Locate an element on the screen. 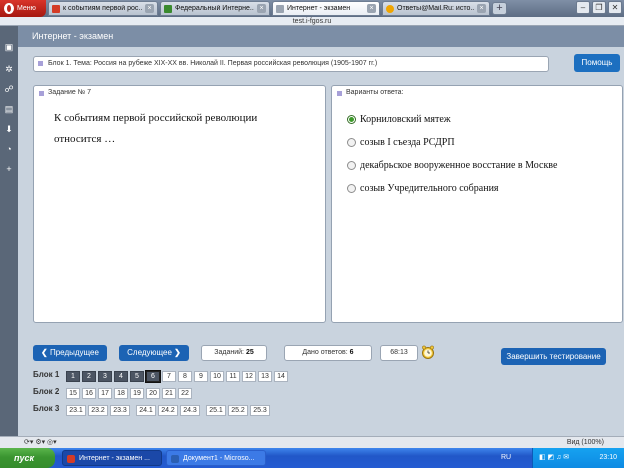  task-cell: 2 is located at coordinates (89, 376).